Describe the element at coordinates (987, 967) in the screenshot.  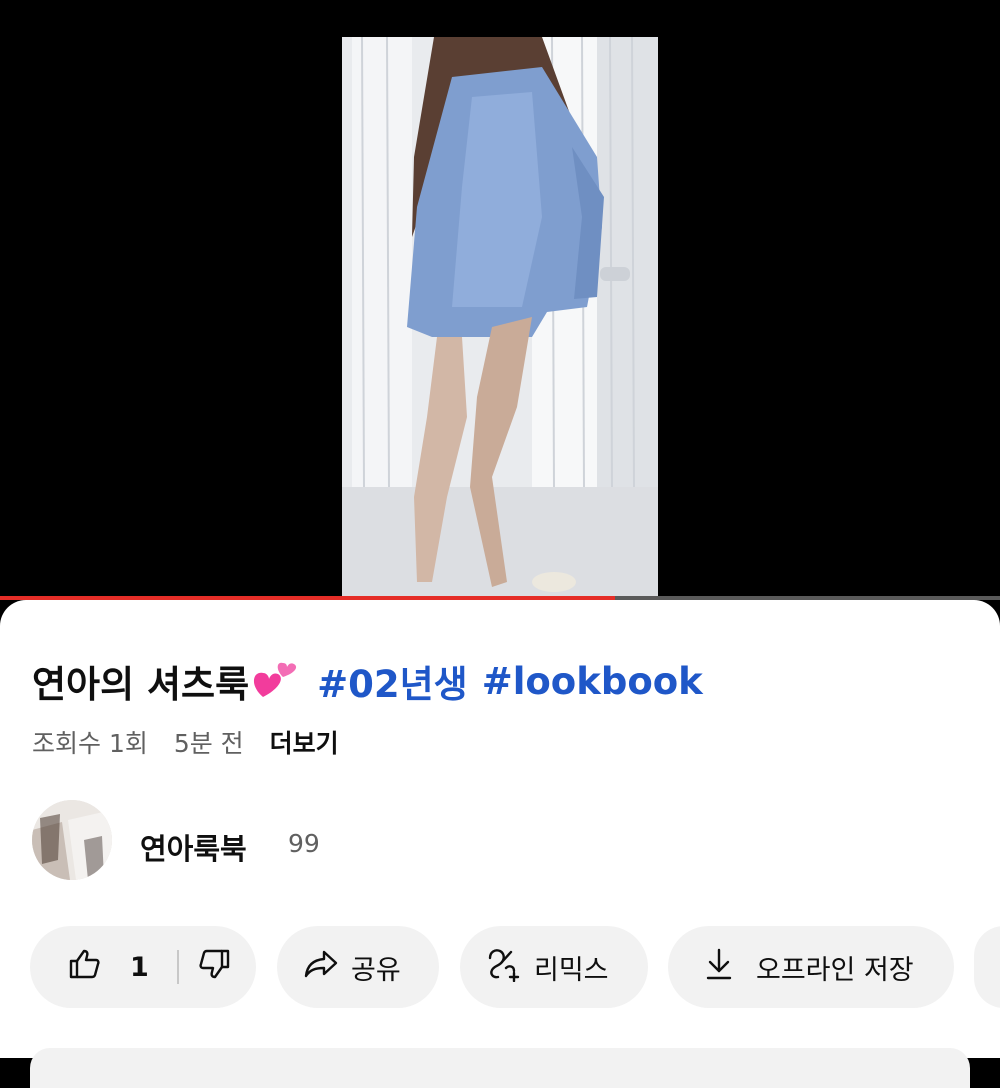
I see `more-actions-button` at that location.